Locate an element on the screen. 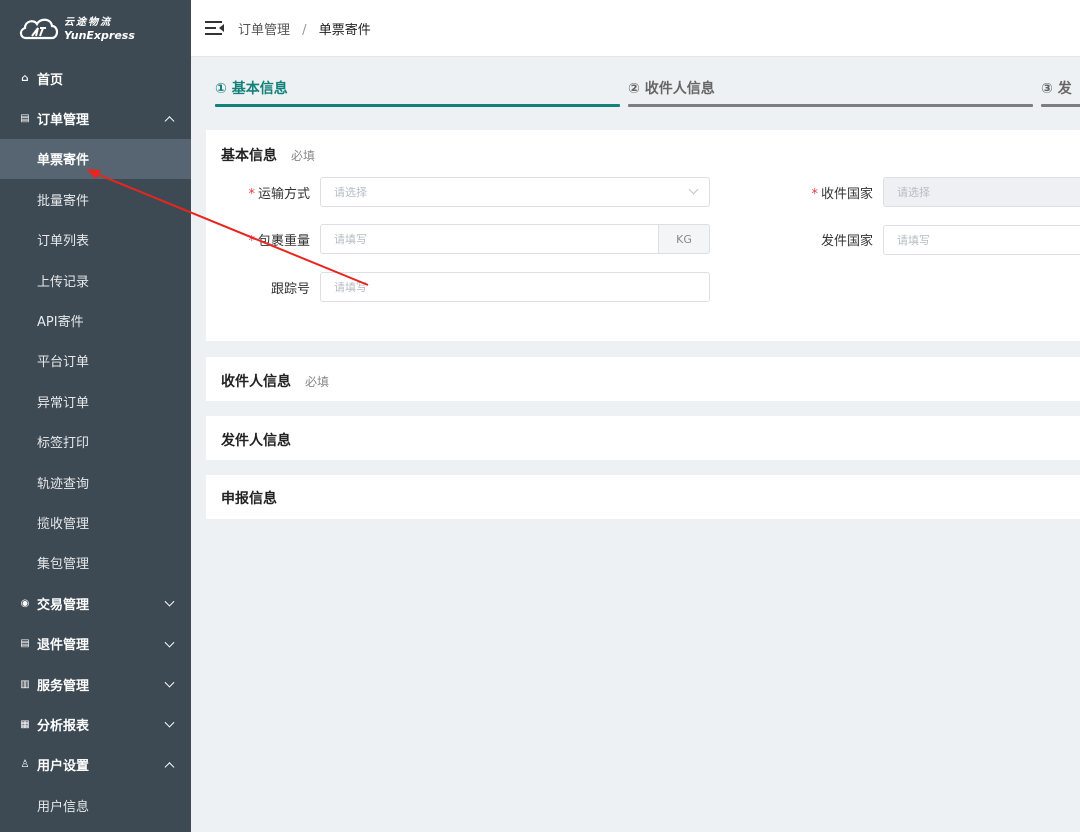 The width and height of the screenshot is (1080, 832). package-weight-label: * 包裹重量 is located at coordinates (279, 241).